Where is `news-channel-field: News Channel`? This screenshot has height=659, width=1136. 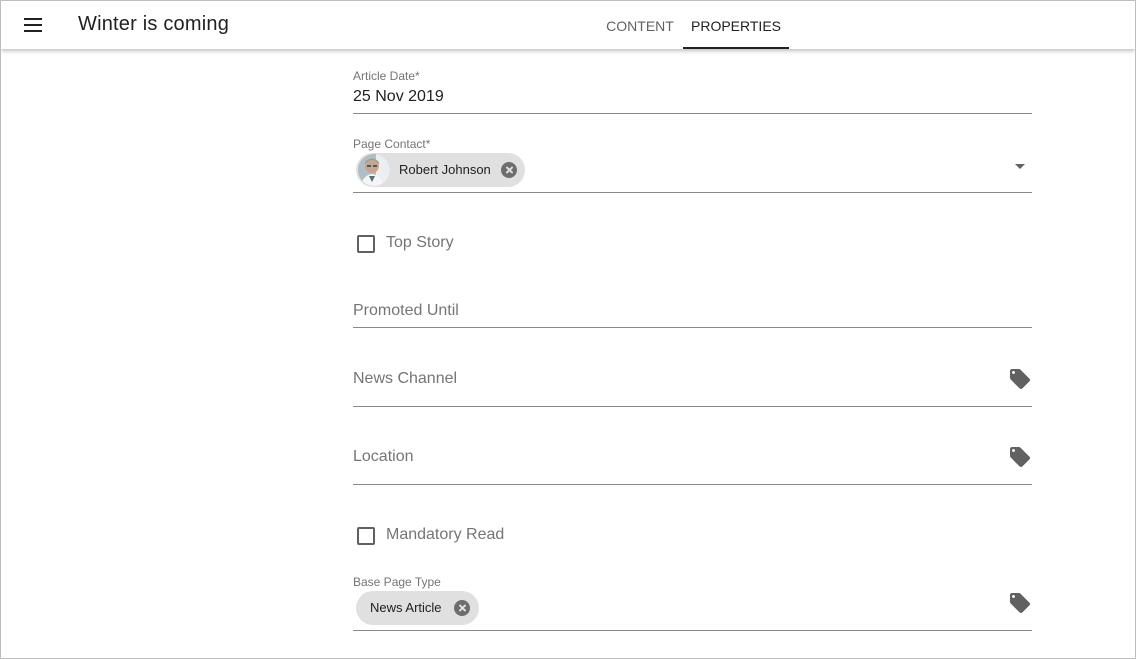 news-channel-field: News Channel is located at coordinates (692, 386).